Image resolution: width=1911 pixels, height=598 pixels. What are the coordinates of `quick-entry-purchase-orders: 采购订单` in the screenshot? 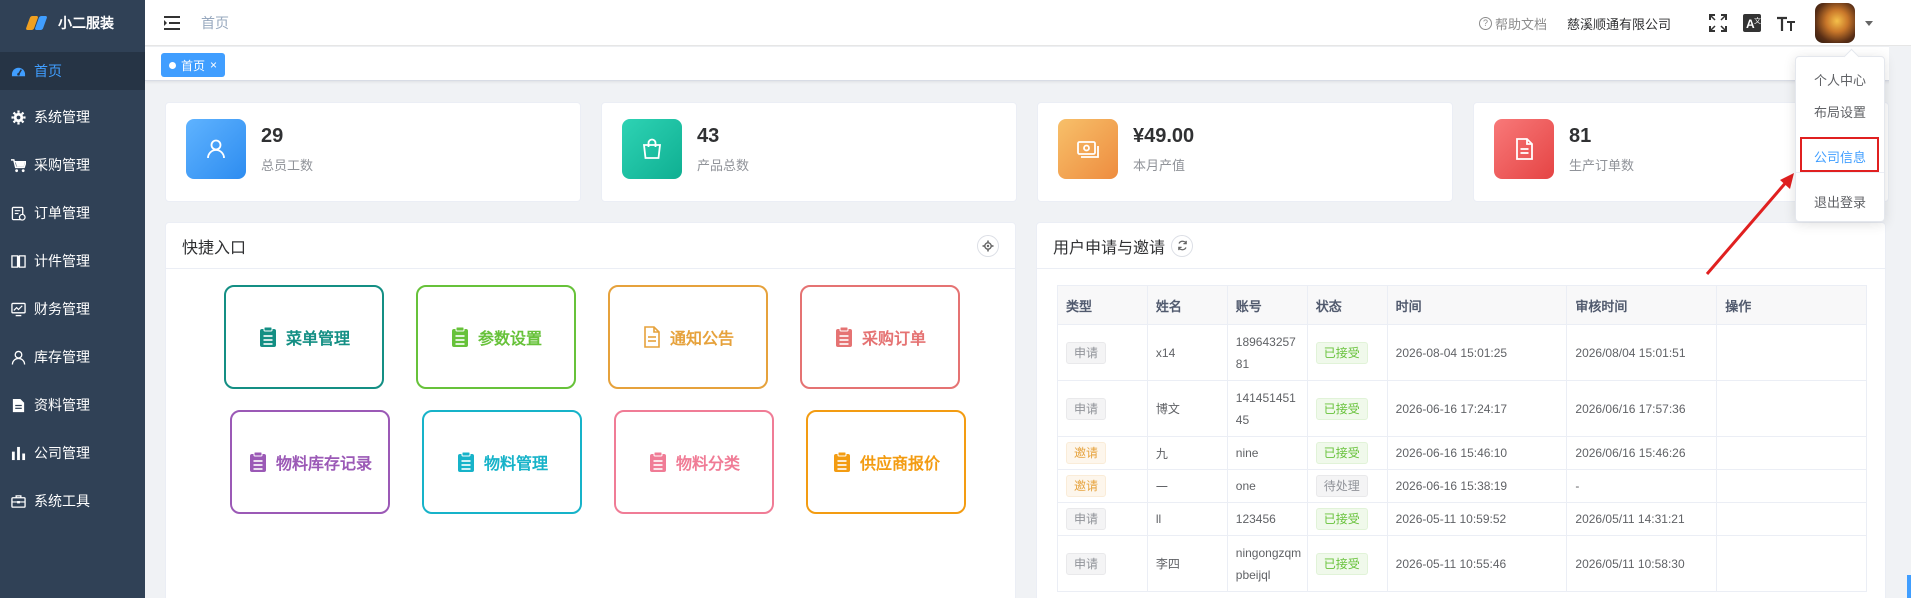 It's located at (880, 337).